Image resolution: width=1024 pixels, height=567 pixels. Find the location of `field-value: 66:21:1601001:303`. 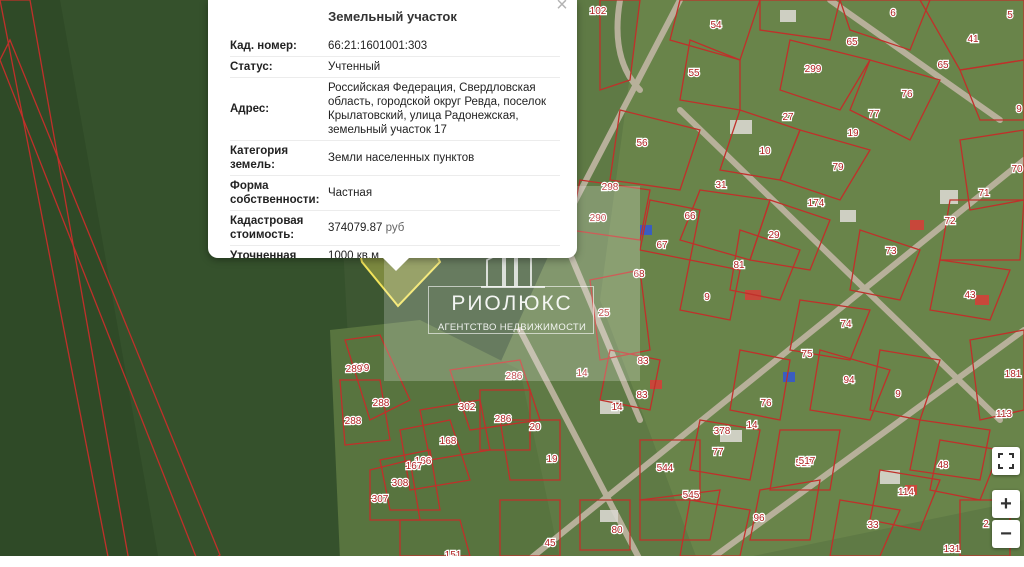

field-value: 66:21:1601001:303 is located at coordinates (444, 46).